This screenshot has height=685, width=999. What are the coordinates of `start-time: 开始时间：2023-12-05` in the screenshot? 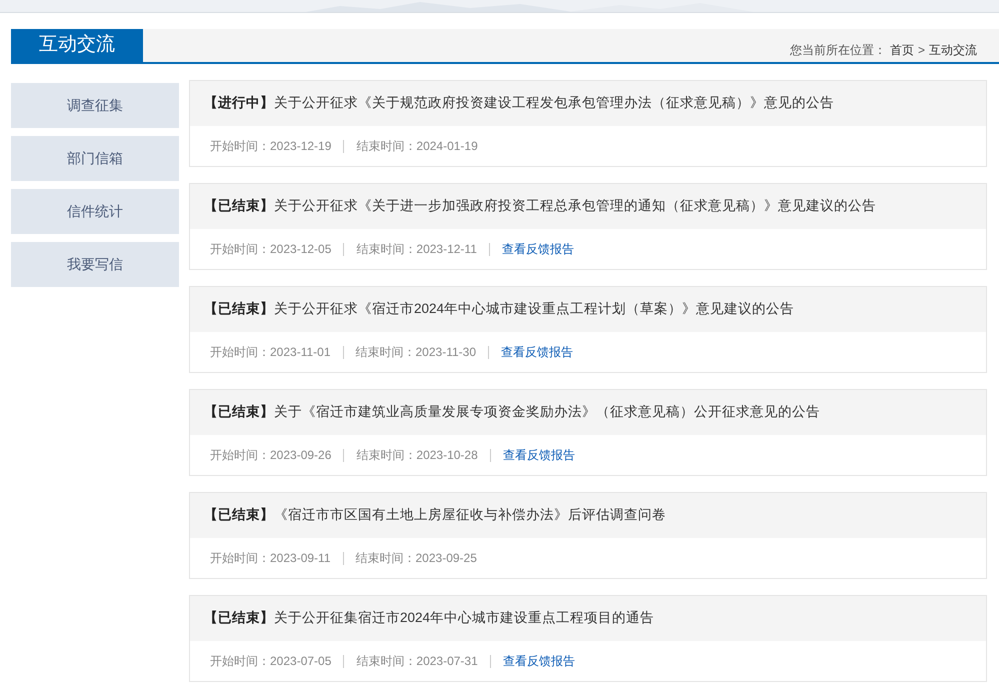 It's located at (271, 249).